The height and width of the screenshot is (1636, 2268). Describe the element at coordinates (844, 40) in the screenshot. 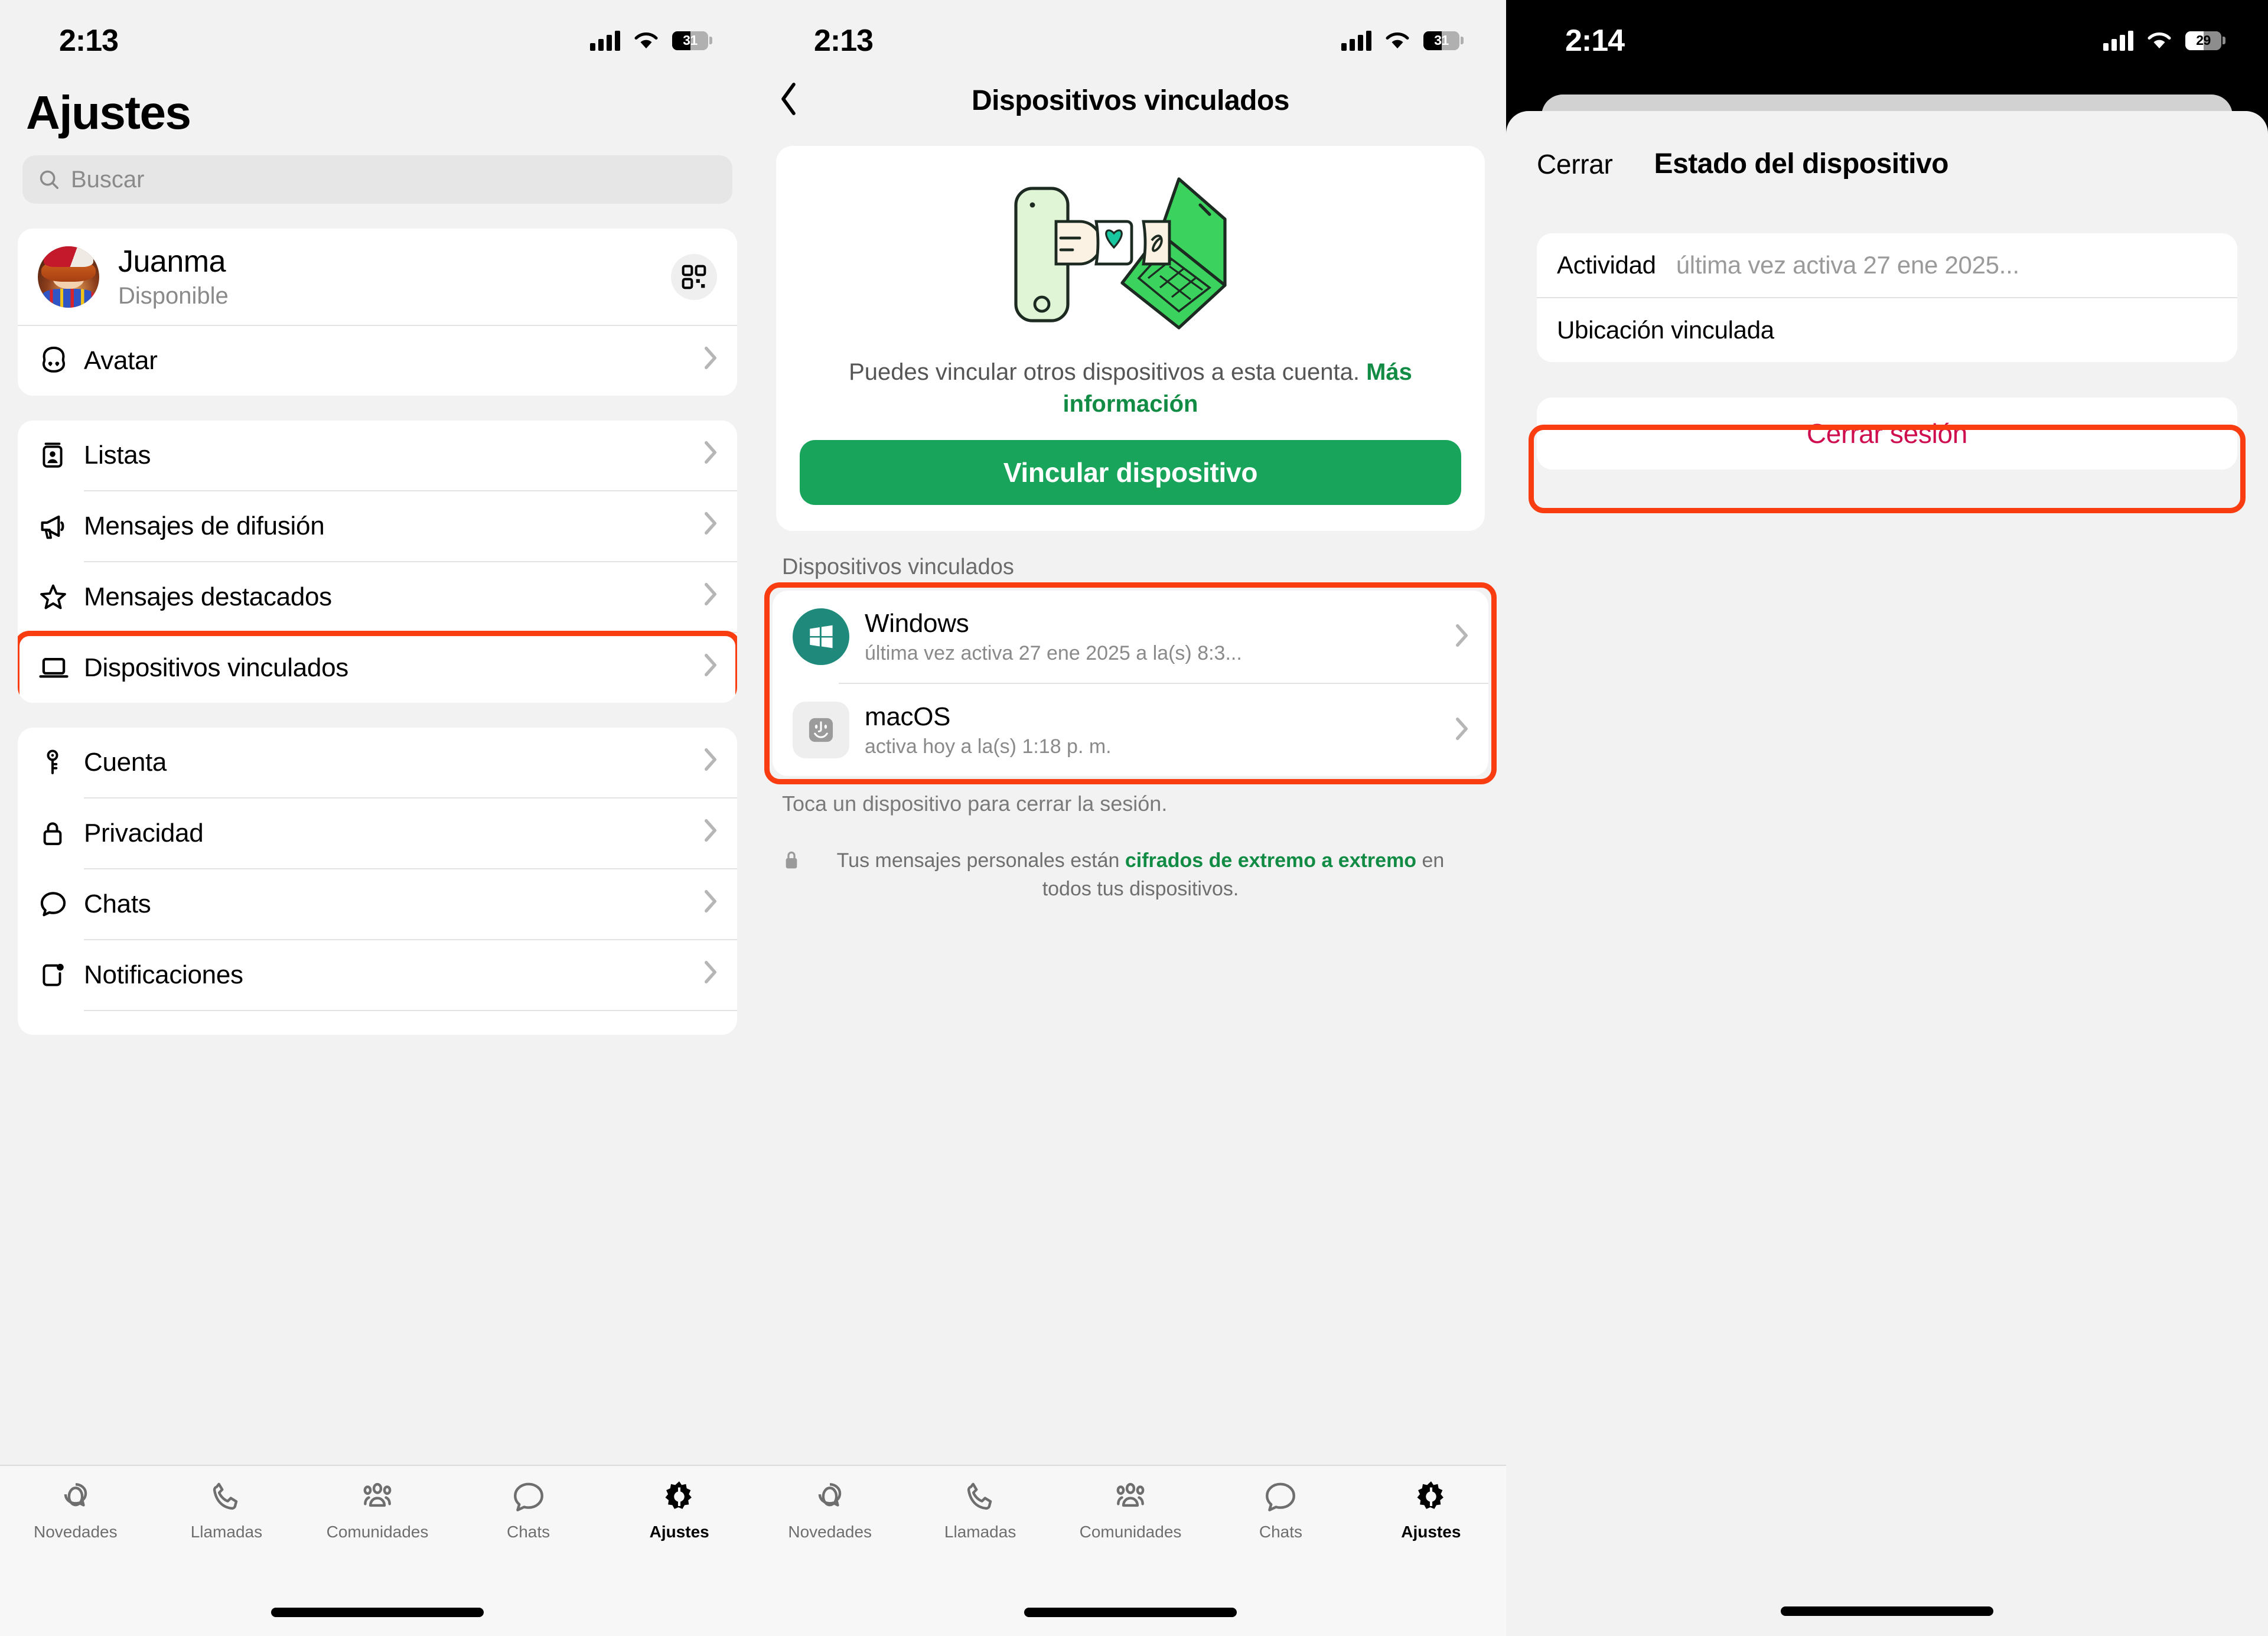

I see `status-time: 2:13` at that location.